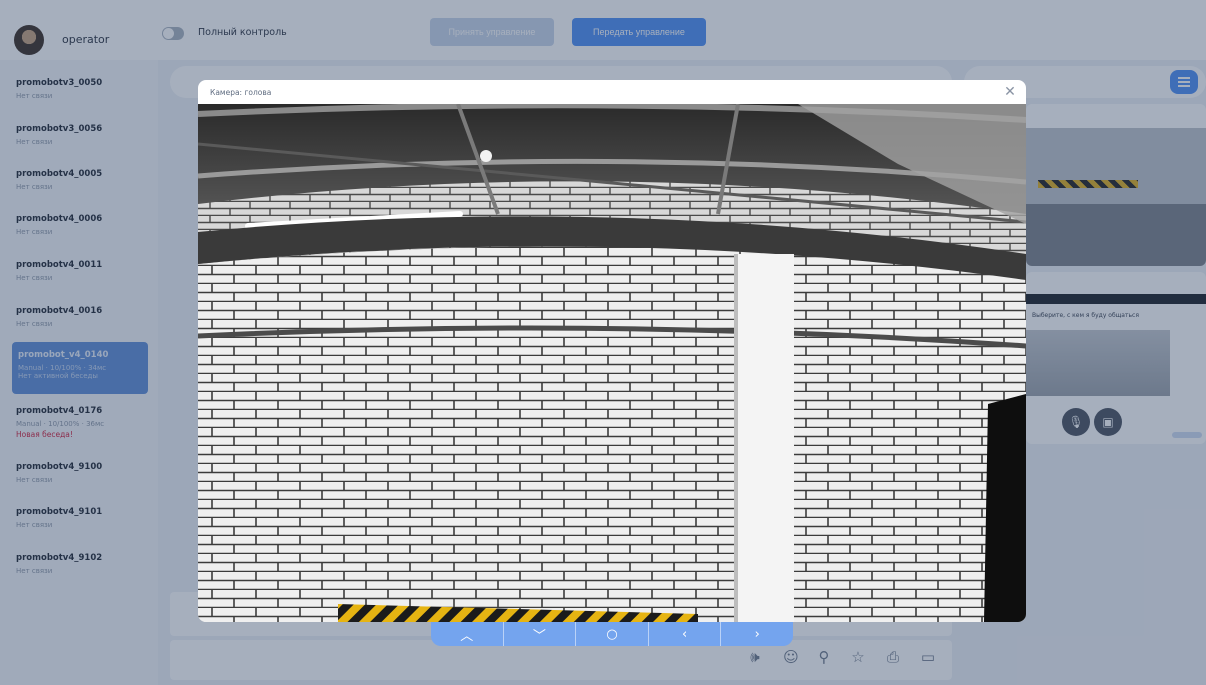  What do you see at coordinates (467, 634) in the screenshot?
I see `arrow-up-icon: ︿` at bounding box center [467, 634].